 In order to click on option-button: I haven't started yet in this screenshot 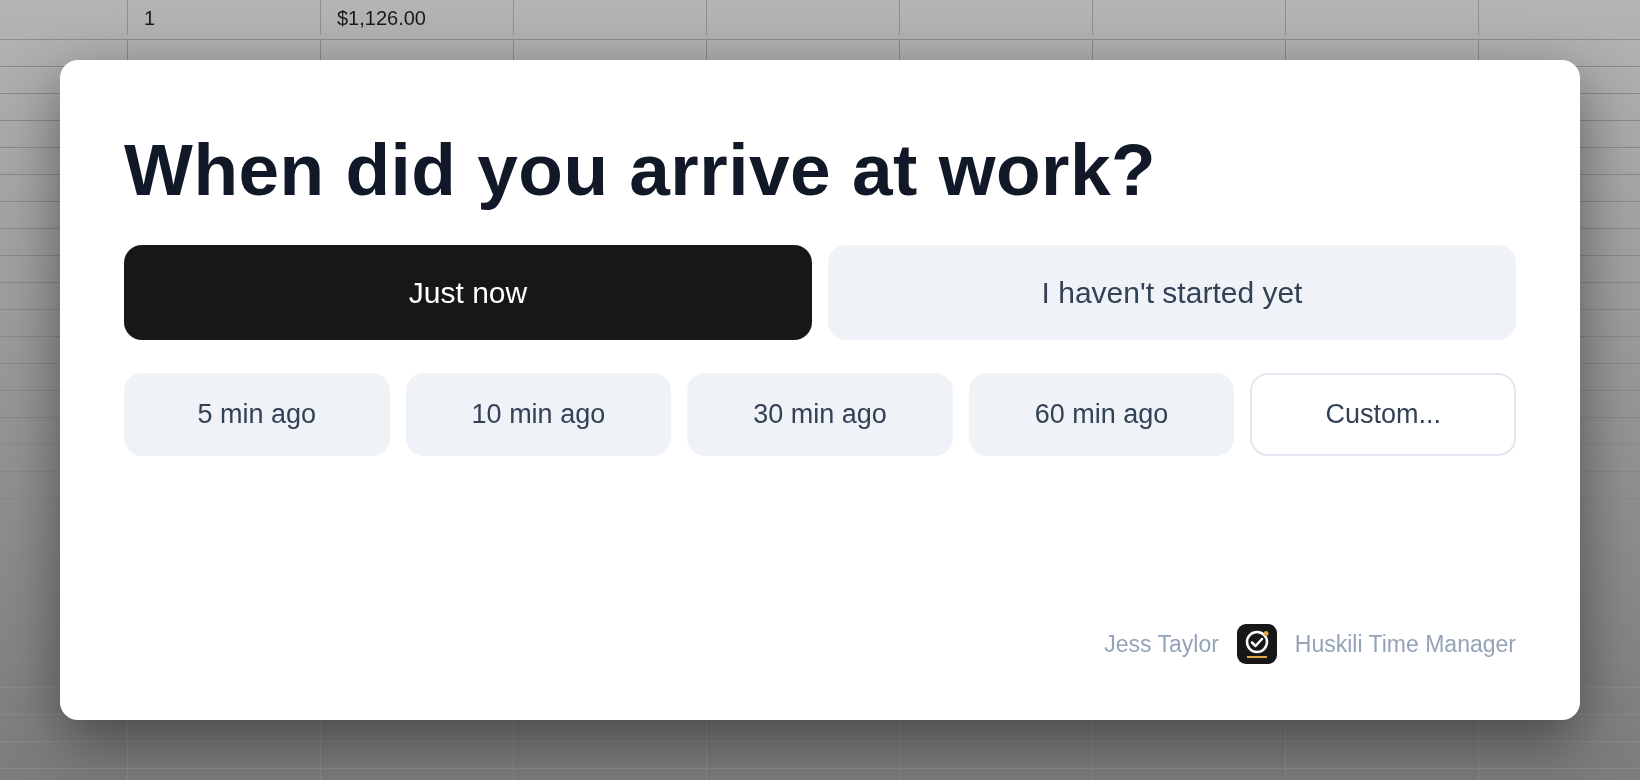, I will do `click(1172, 292)`.